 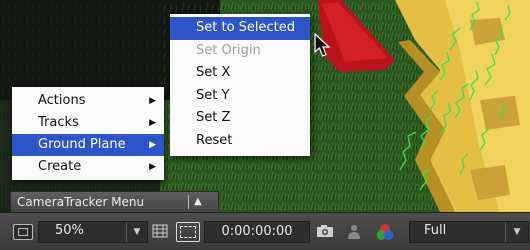 What do you see at coordinates (93, 232) in the screenshot?
I see `zoom-dropdown: 50% ▼` at bounding box center [93, 232].